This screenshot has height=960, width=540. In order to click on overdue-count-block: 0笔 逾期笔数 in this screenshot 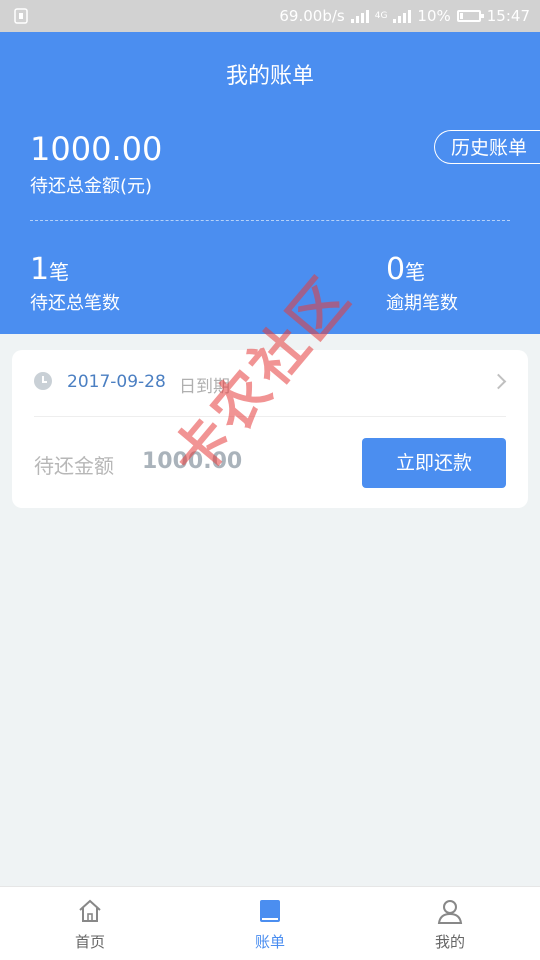, I will do `click(422, 283)`.